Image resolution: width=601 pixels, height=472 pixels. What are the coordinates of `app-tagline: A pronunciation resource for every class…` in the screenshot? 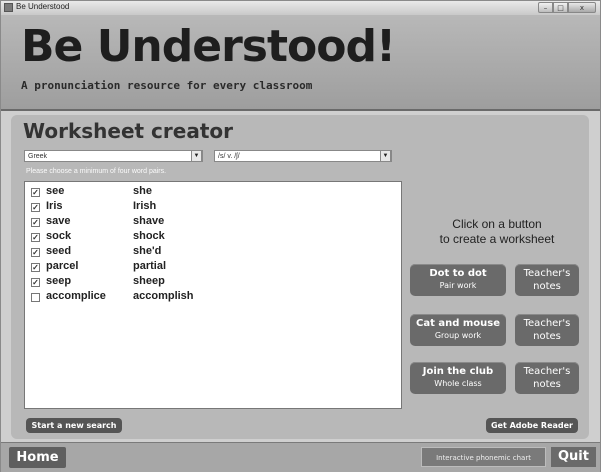 It's located at (167, 85).